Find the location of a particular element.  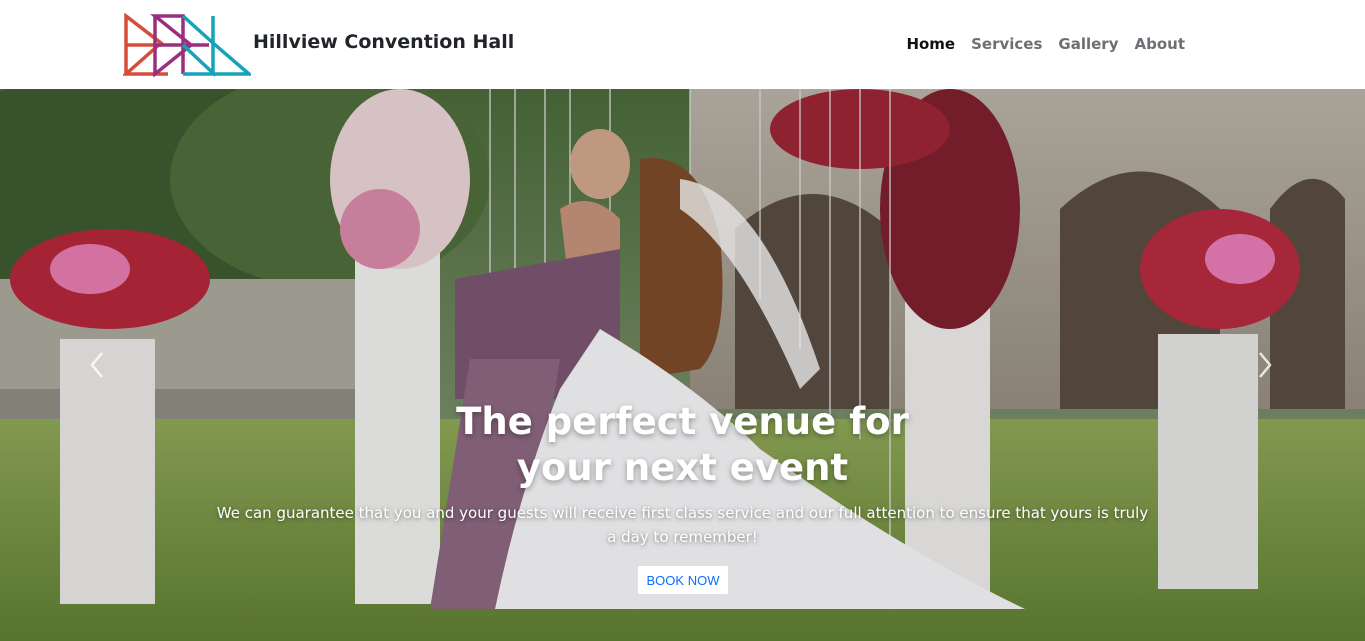

chevron-left-icon is located at coordinates (98, 365).